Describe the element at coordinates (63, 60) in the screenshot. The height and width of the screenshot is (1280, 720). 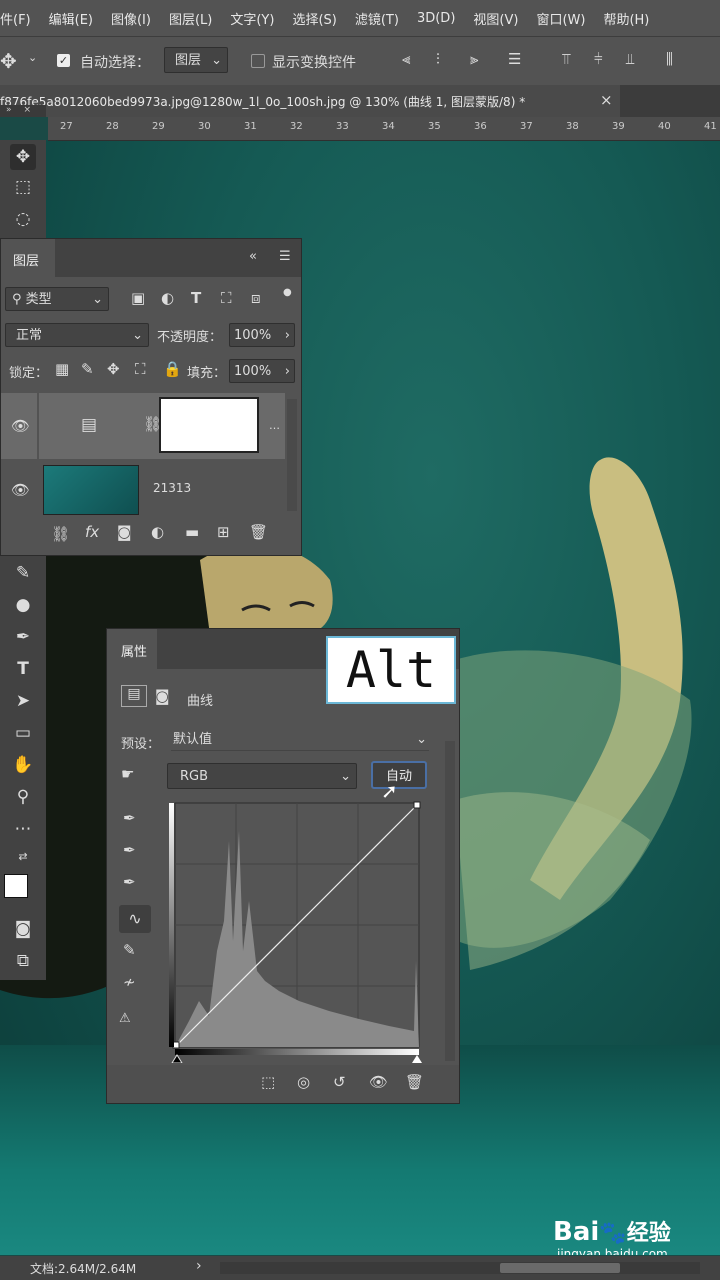
I see `auto-select-checkbox: ✓` at that location.